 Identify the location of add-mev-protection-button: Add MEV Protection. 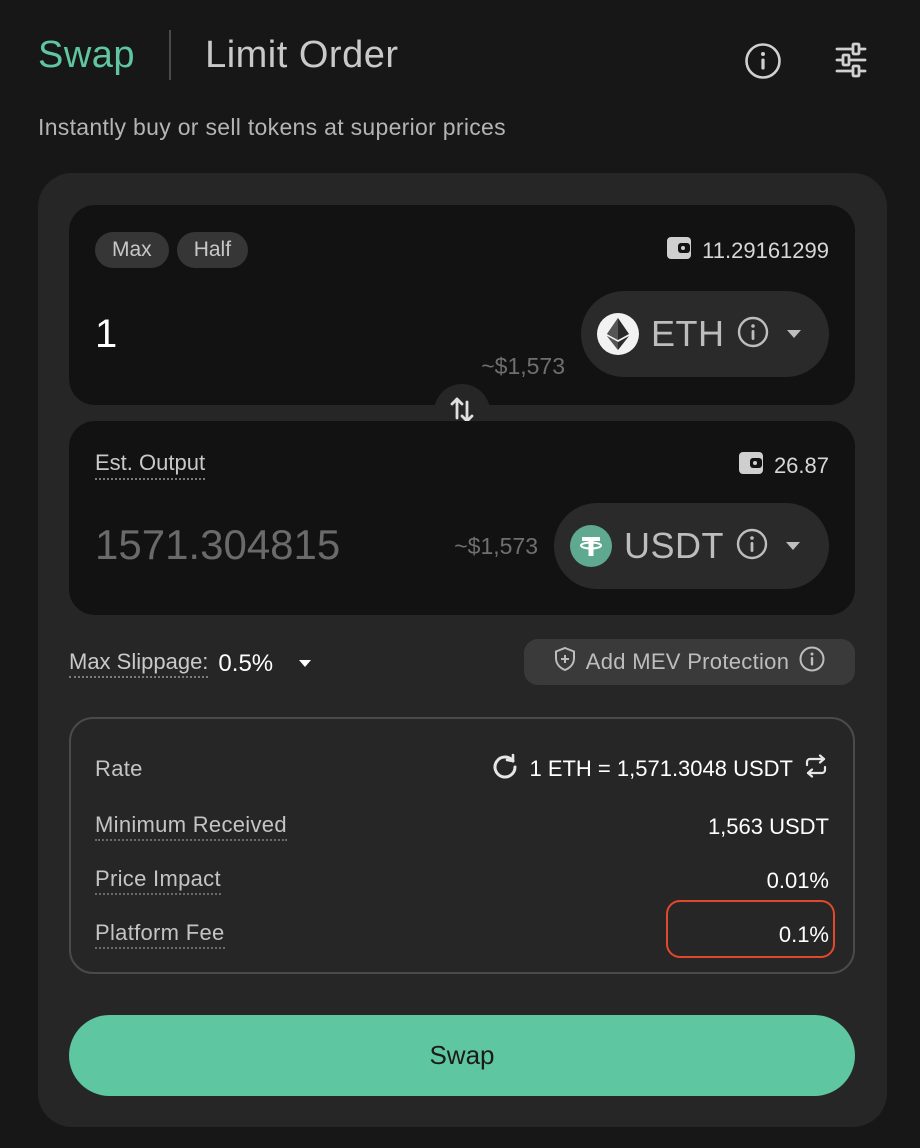
(689, 662).